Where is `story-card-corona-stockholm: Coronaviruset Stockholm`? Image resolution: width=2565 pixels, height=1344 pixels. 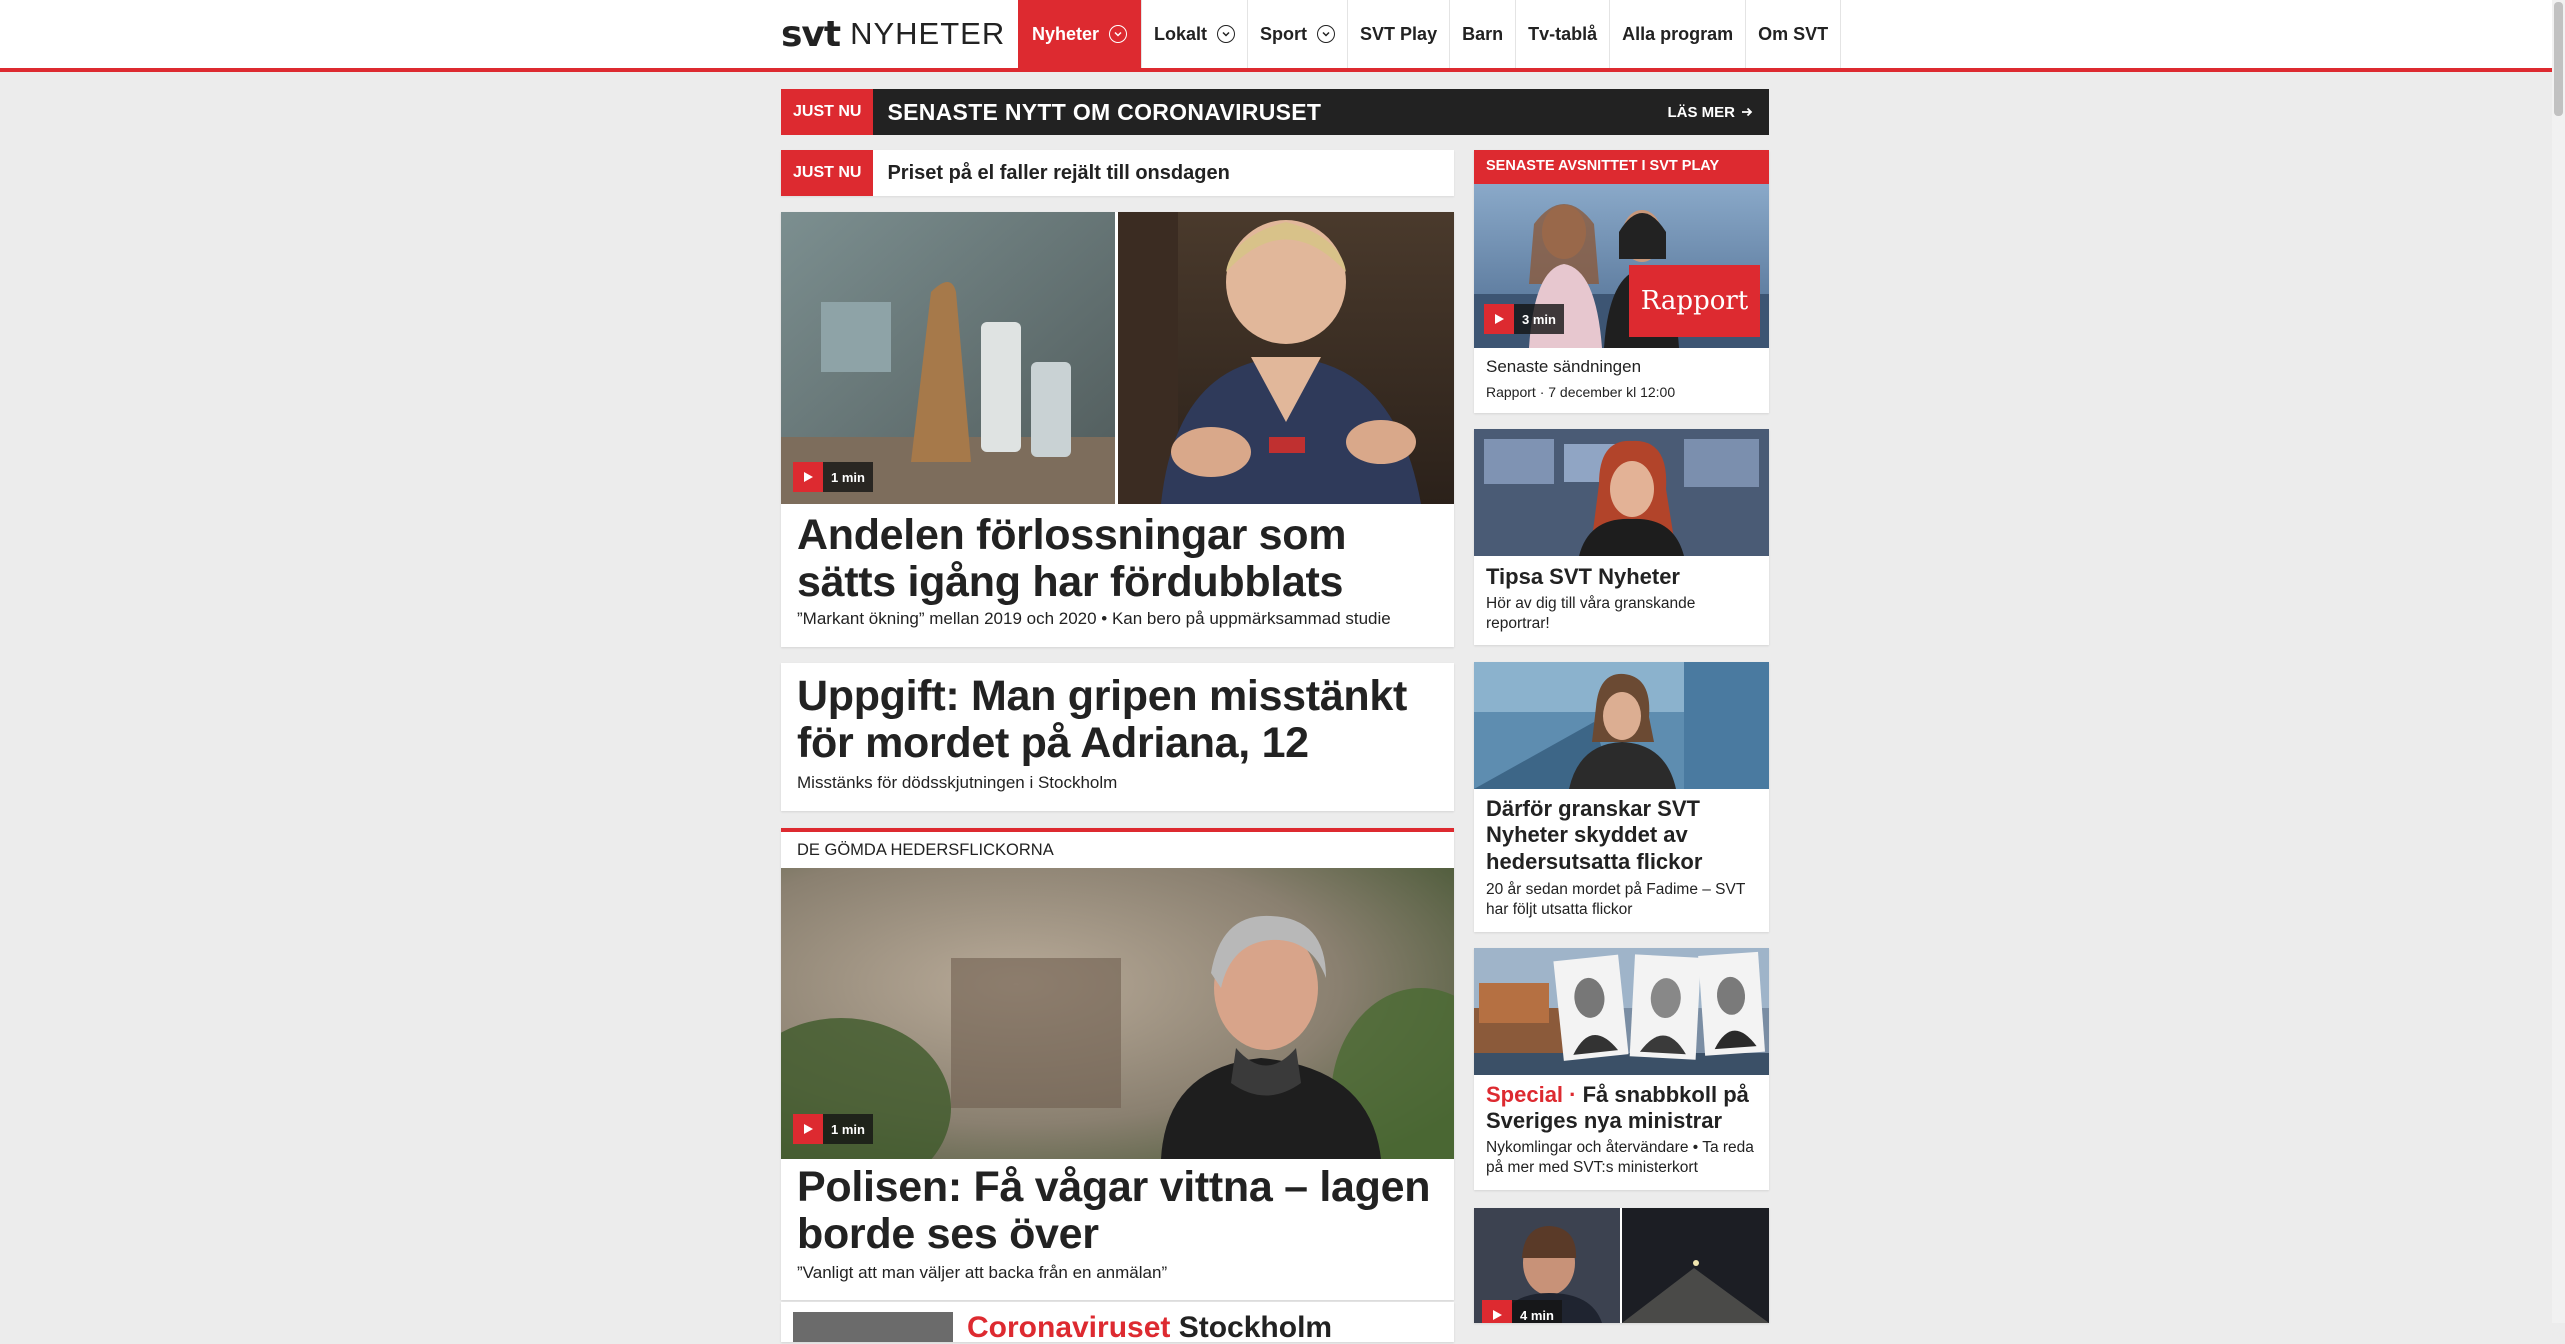 story-card-corona-stockholm: Coronaviruset Stockholm is located at coordinates (1117, 1323).